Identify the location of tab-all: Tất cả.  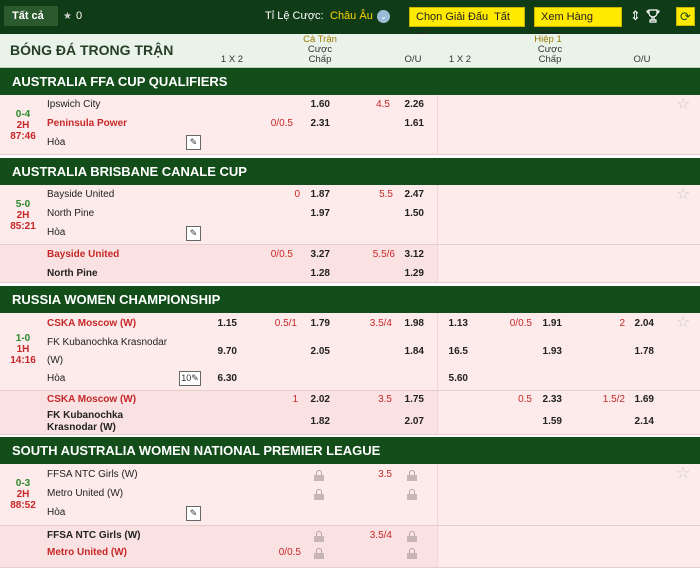
(31, 16).